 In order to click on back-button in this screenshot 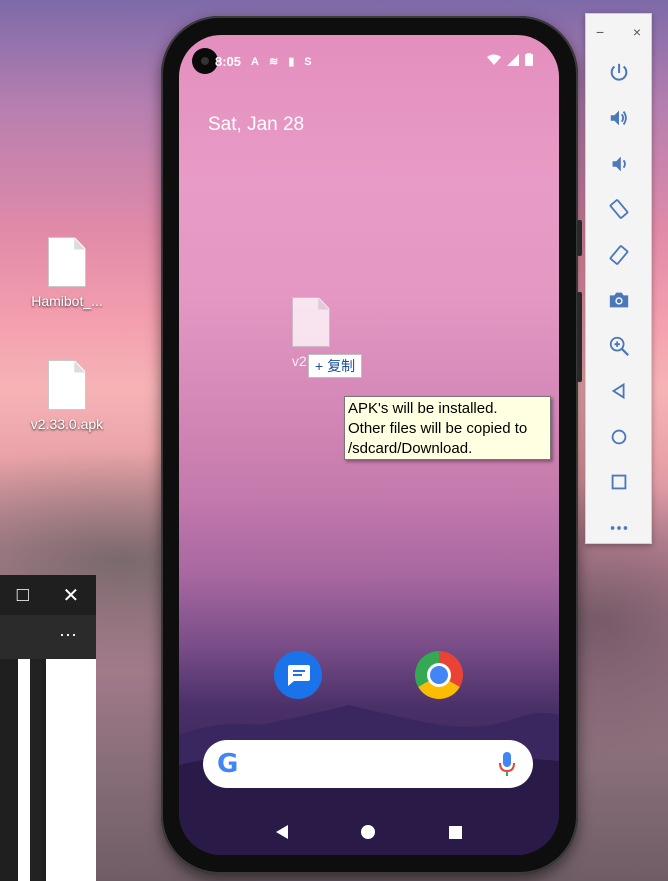, I will do `click(618, 392)`.